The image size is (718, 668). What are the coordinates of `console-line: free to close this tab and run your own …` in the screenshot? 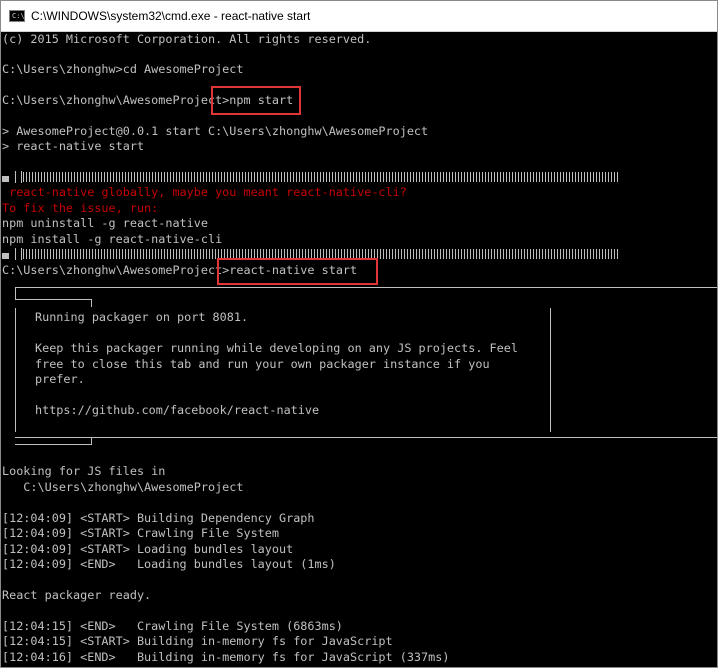 It's located at (262, 364).